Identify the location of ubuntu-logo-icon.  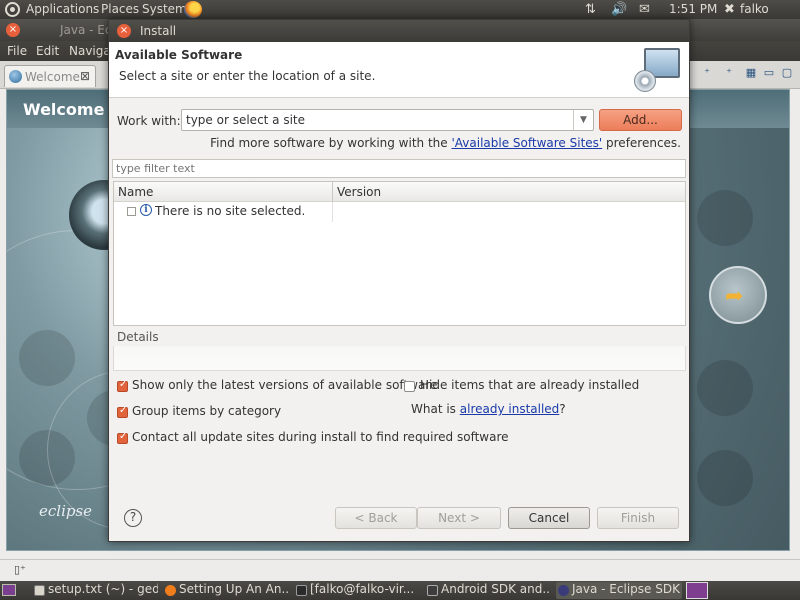
(12, 9).